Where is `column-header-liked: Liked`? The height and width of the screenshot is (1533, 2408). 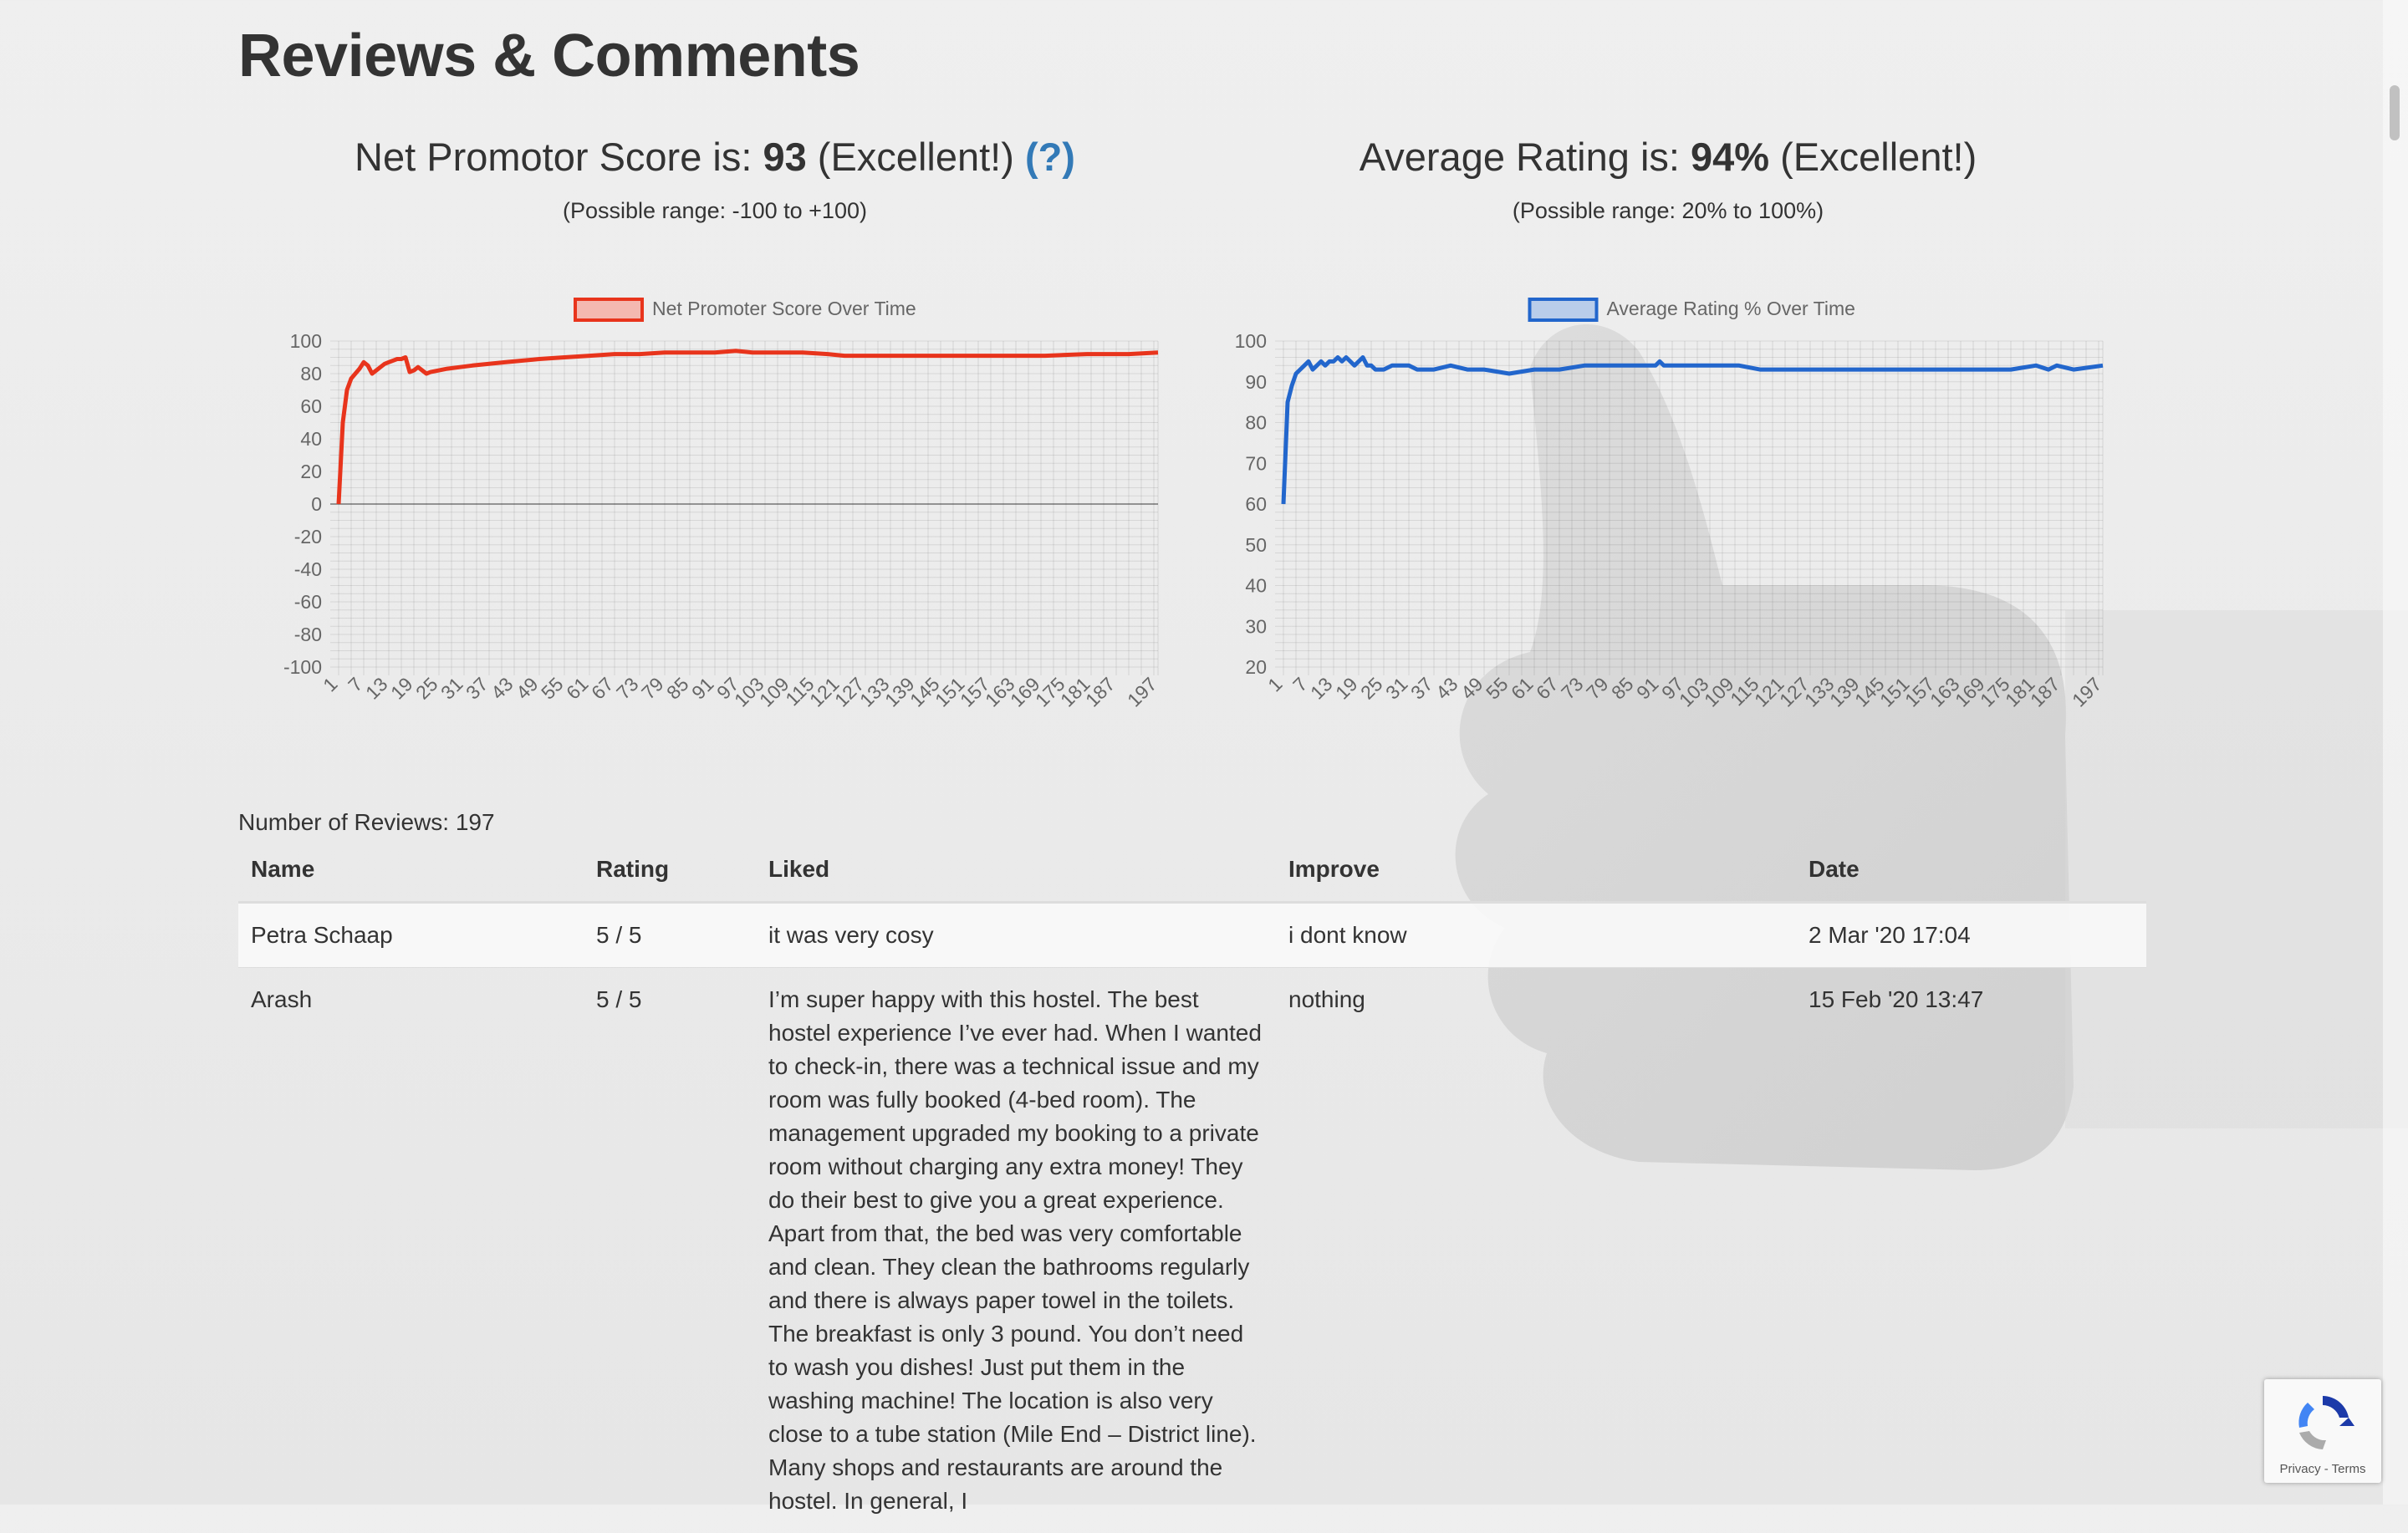
column-header-liked: Liked is located at coordinates (1016, 874).